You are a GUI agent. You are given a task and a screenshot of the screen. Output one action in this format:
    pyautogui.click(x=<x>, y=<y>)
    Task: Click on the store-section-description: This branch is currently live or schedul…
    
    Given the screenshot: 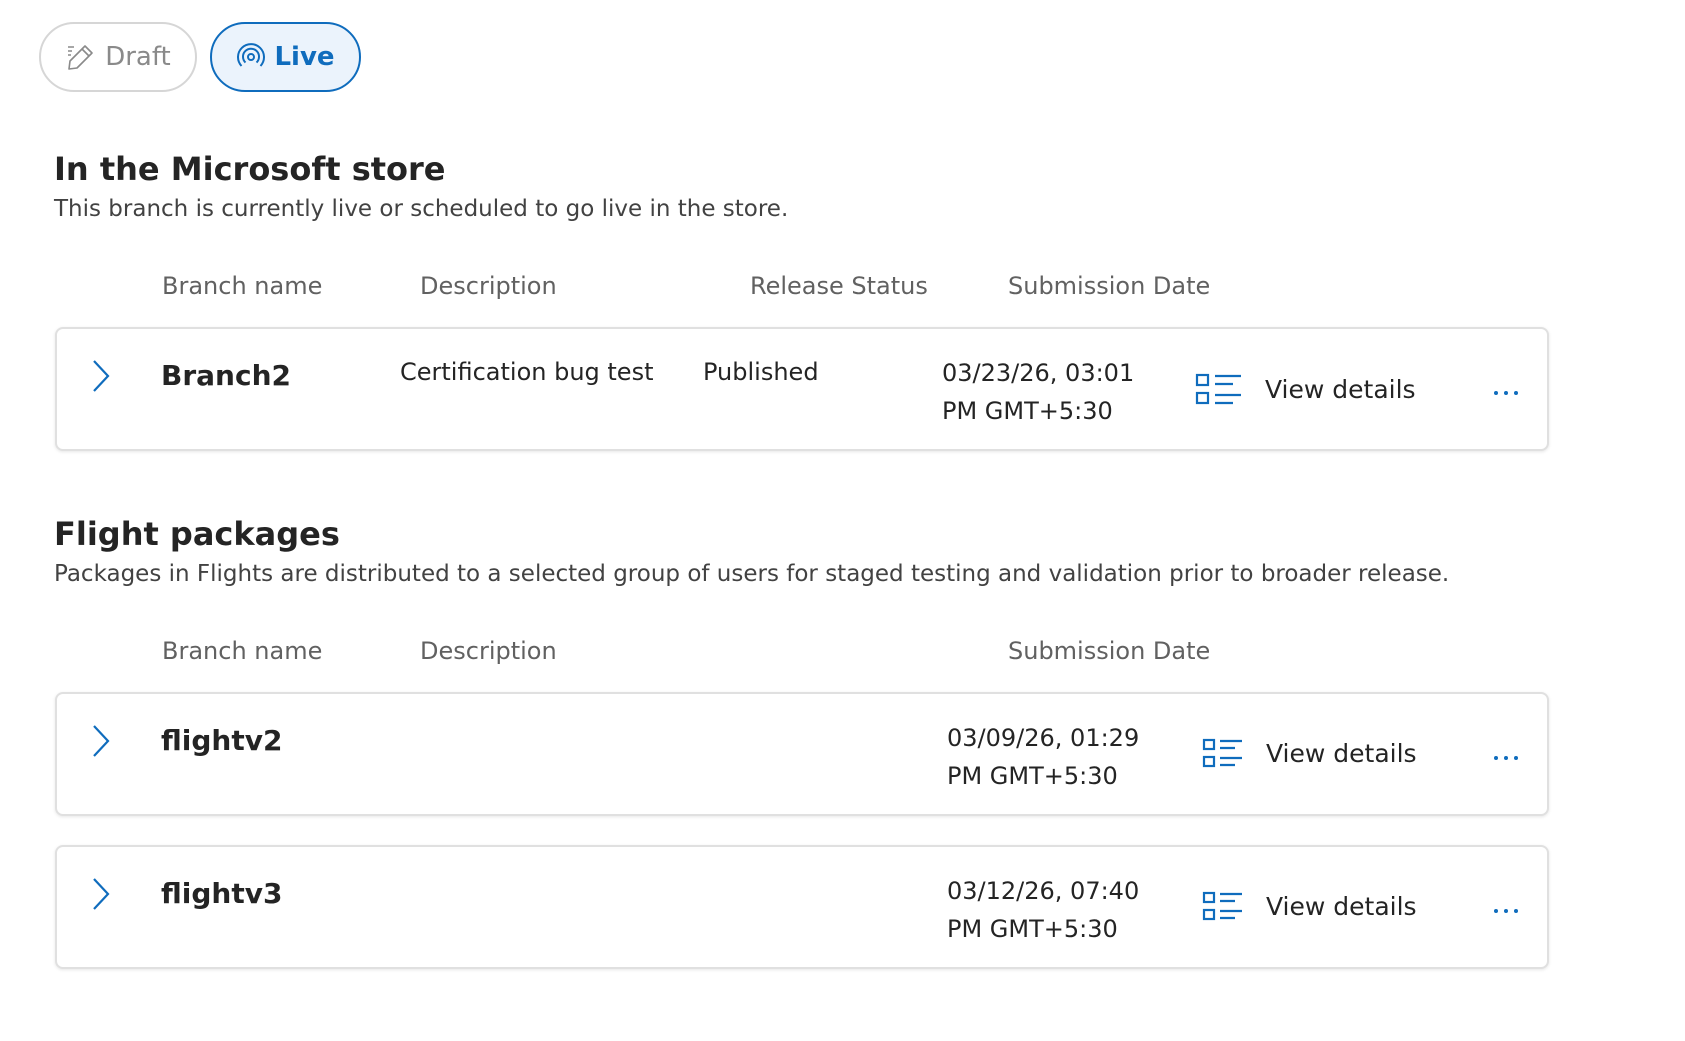 What is the action you would take?
    pyautogui.click(x=421, y=209)
    